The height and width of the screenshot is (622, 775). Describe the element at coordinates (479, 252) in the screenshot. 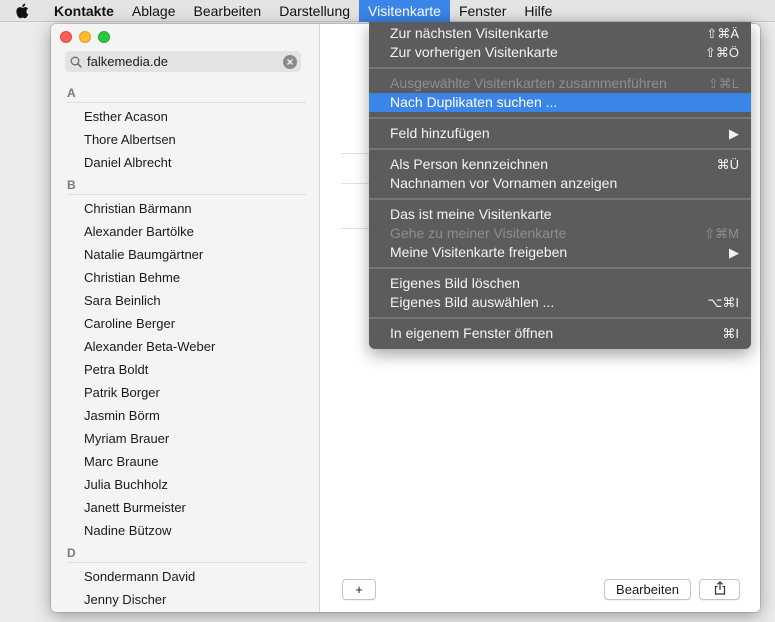

I see `menu-item-label: Meine Visitenkarte freigeben` at that location.